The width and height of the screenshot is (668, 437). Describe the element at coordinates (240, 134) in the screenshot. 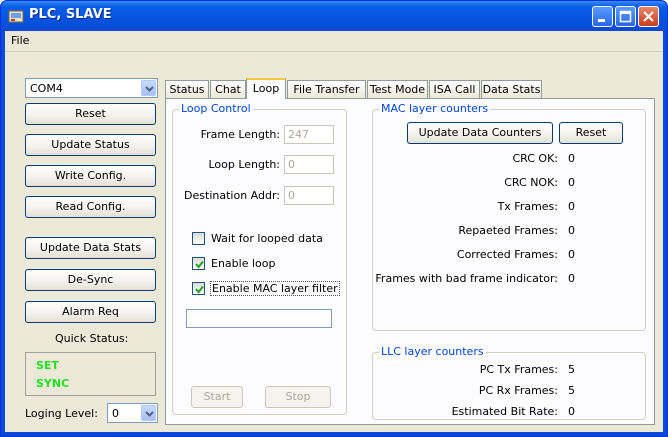

I see `frame-length-label: Frame Length:` at that location.